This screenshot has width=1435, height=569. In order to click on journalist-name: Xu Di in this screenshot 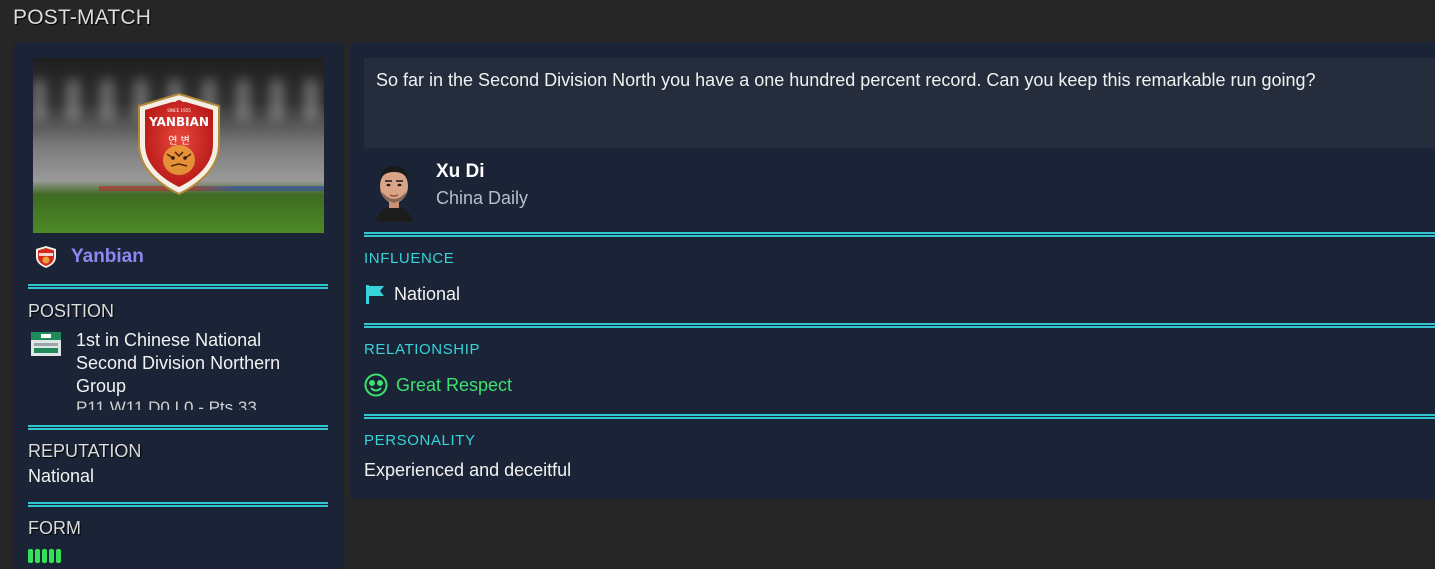, I will do `click(460, 172)`.